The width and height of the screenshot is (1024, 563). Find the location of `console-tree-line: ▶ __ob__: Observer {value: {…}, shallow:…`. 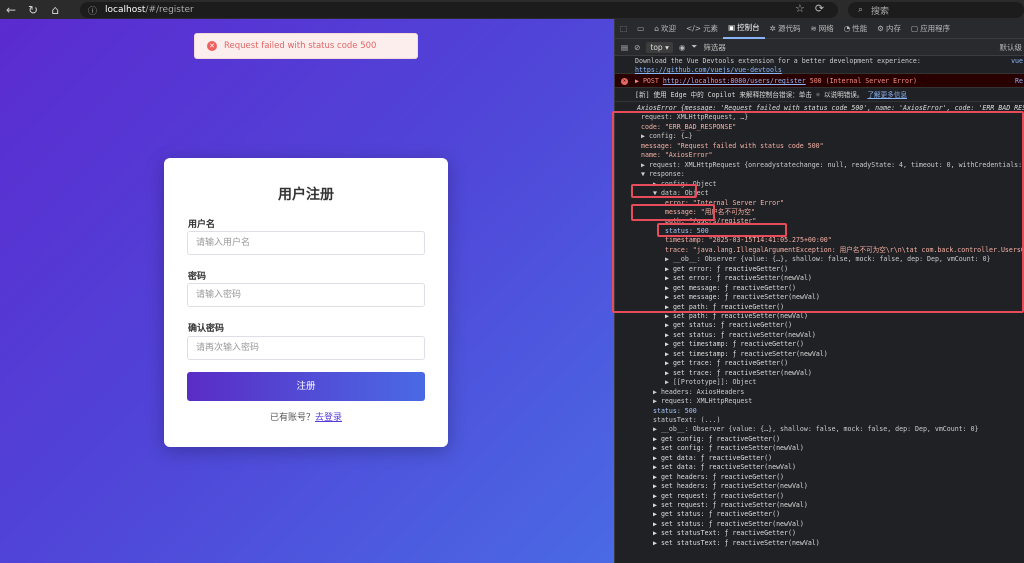

console-tree-line: ▶ __ob__: Observer {value: {…}, shallow:… is located at coordinates (819, 429).